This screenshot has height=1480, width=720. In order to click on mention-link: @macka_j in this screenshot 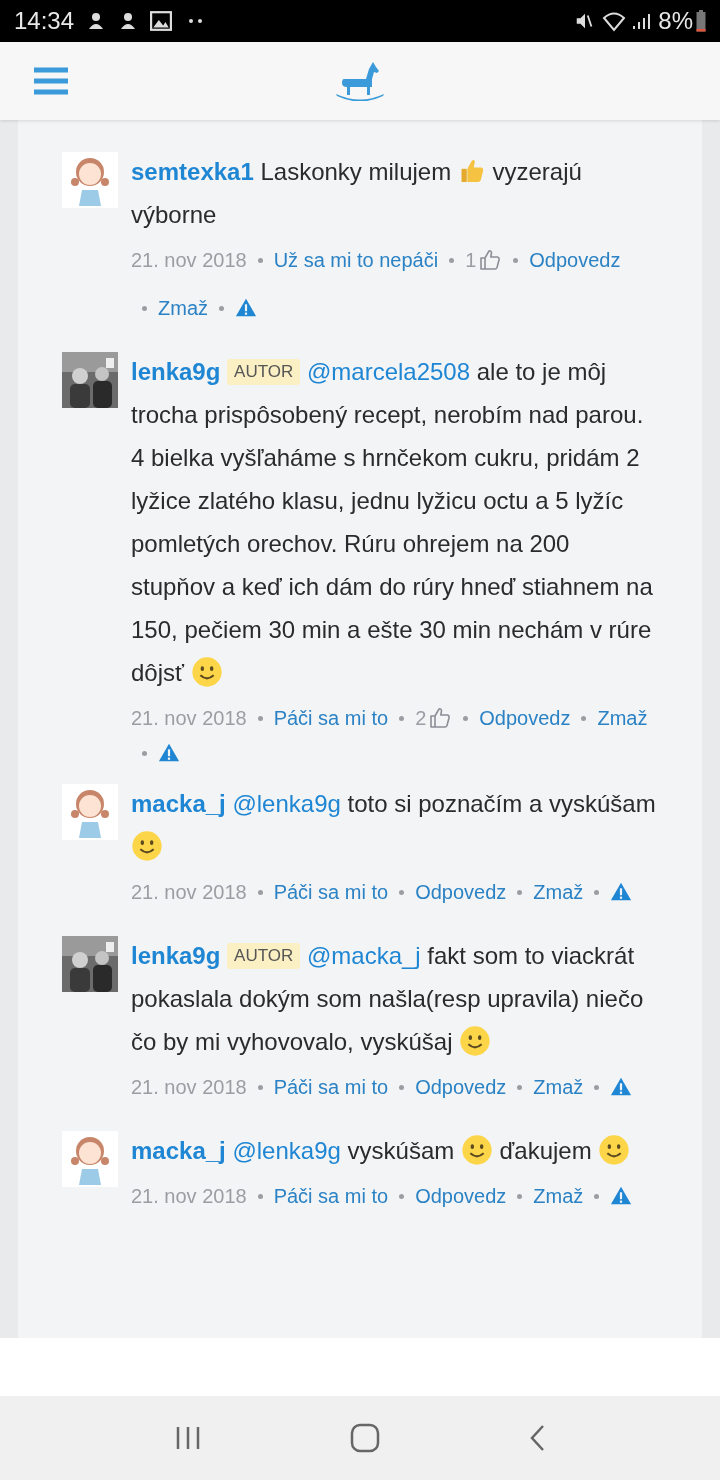, I will do `click(367, 955)`.